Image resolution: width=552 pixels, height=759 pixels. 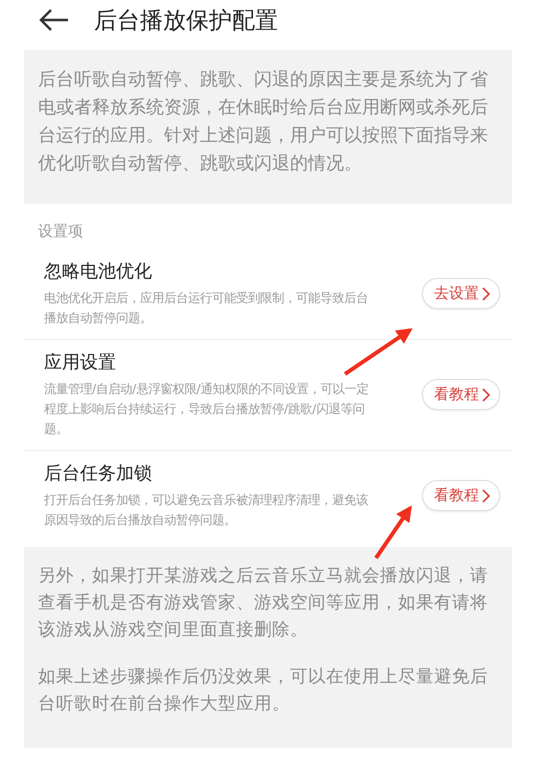 I want to click on section-label: 设置项, so click(x=60, y=231).